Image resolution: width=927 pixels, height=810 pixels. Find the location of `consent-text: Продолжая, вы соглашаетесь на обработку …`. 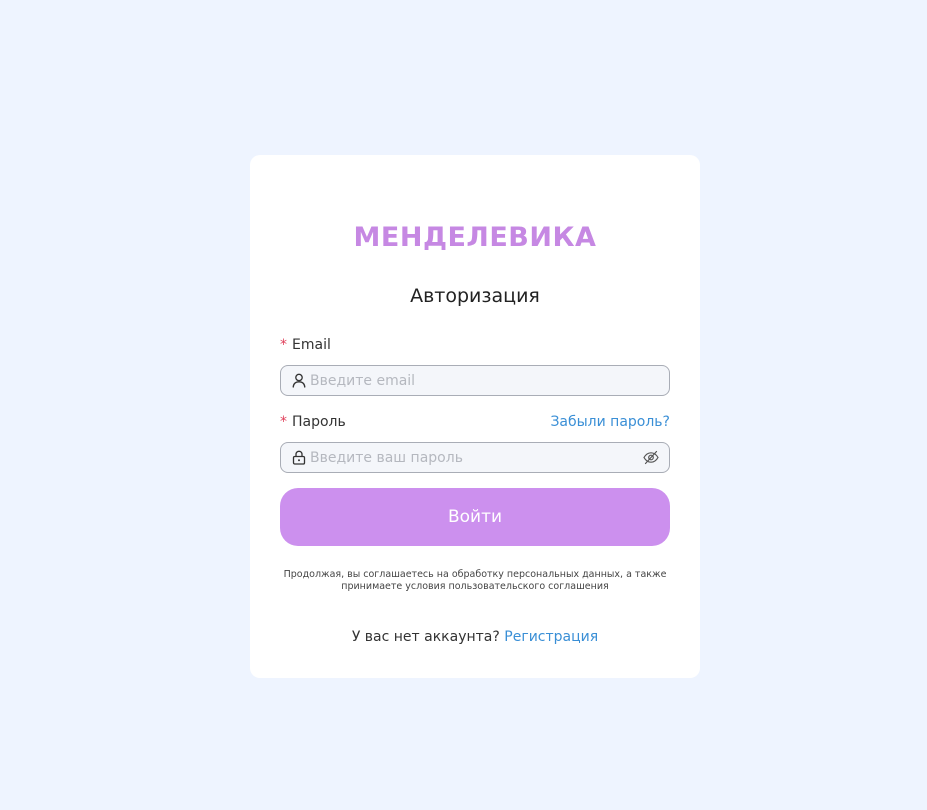

consent-text: Продолжая, вы соглашаетесь на обработку … is located at coordinates (475, 580).